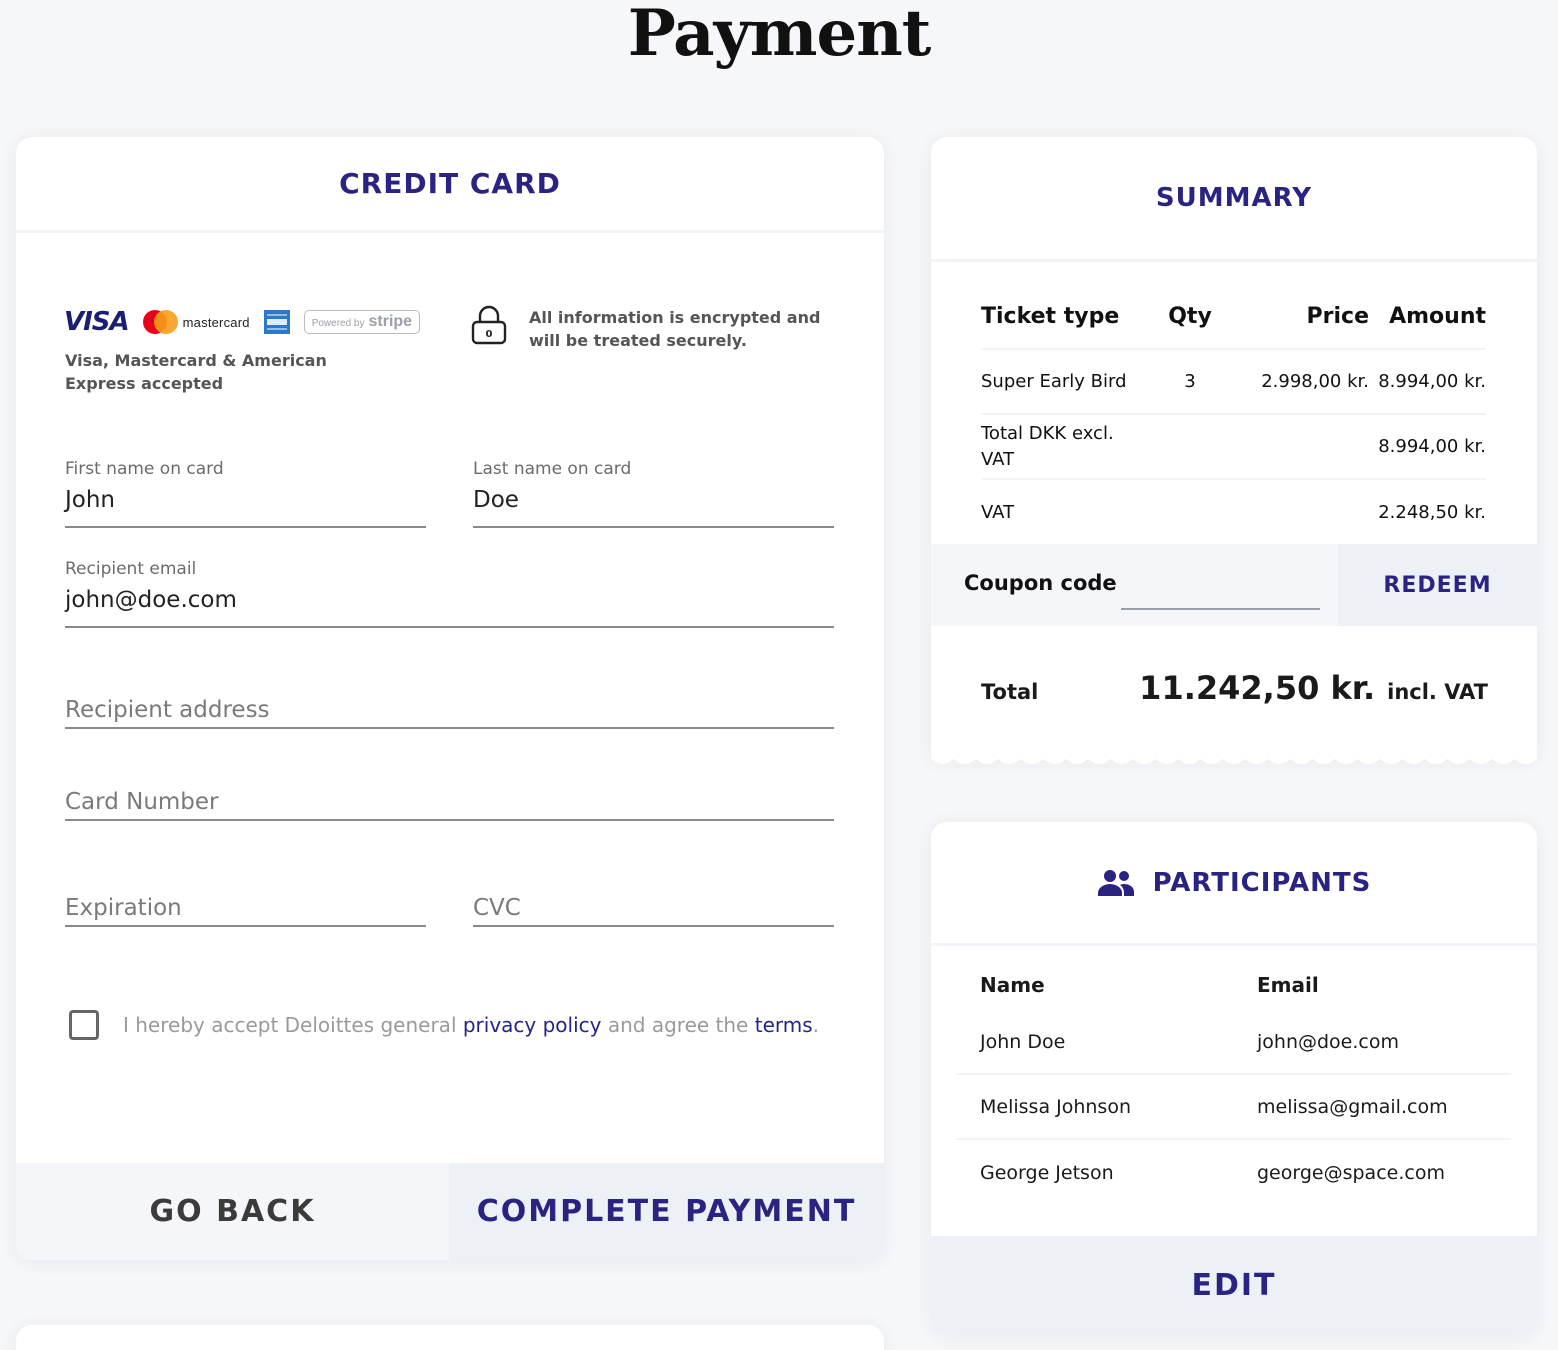 Image resolution: width=1558 pixels, height=1350 pixels. I want to click on card-number-input, so click(449, 802).